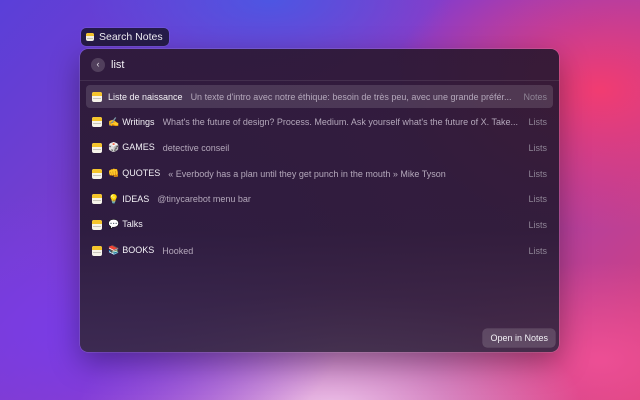 The height and width of the screenshot is (400, 640). I want to click on search-notes-pill: Search Notes, so click(125, 37).